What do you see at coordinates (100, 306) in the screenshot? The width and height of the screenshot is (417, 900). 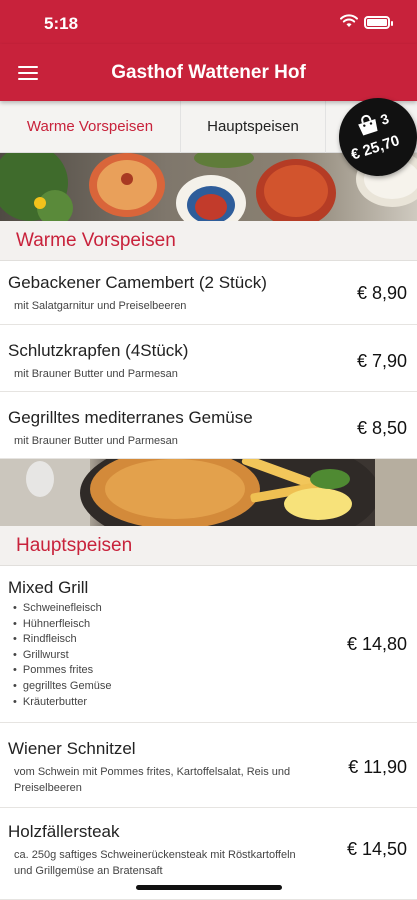 I see `item-description: mit Salatgarnitur und Preiselbeeren` at bounding box center [100, 306].